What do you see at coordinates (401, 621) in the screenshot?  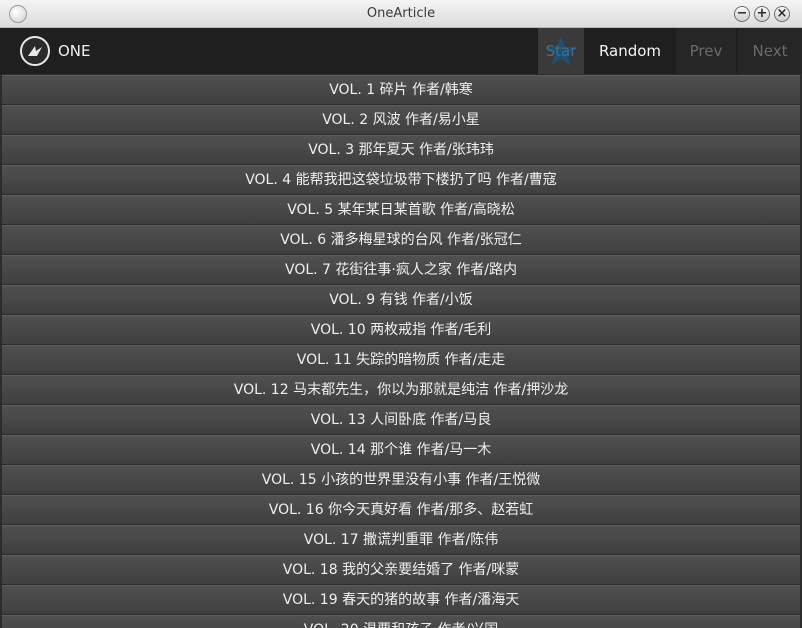 I see `article-row: VOL. 20 温要和孩子 作者/兴国` at bounding box center [401, 621].